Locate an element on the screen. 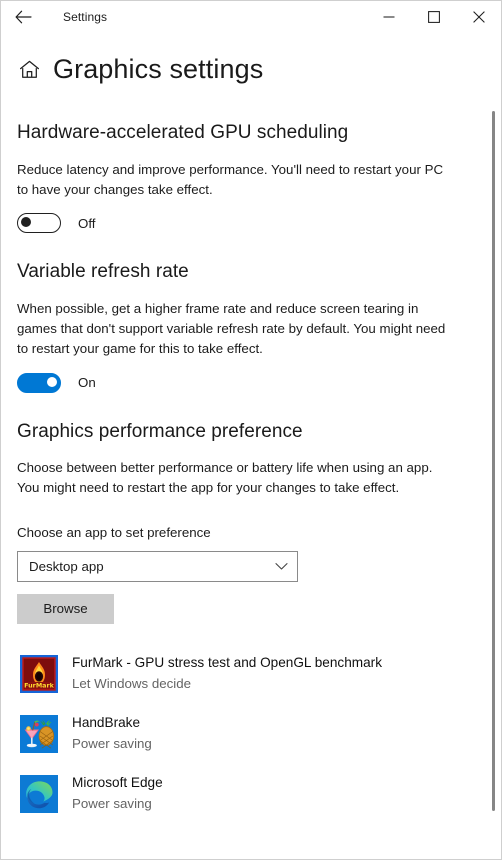 Image resolution: width=502 pixels, height=860 pixels. refresh-rate-toggle-row: On is located at coordinates (248, 382).